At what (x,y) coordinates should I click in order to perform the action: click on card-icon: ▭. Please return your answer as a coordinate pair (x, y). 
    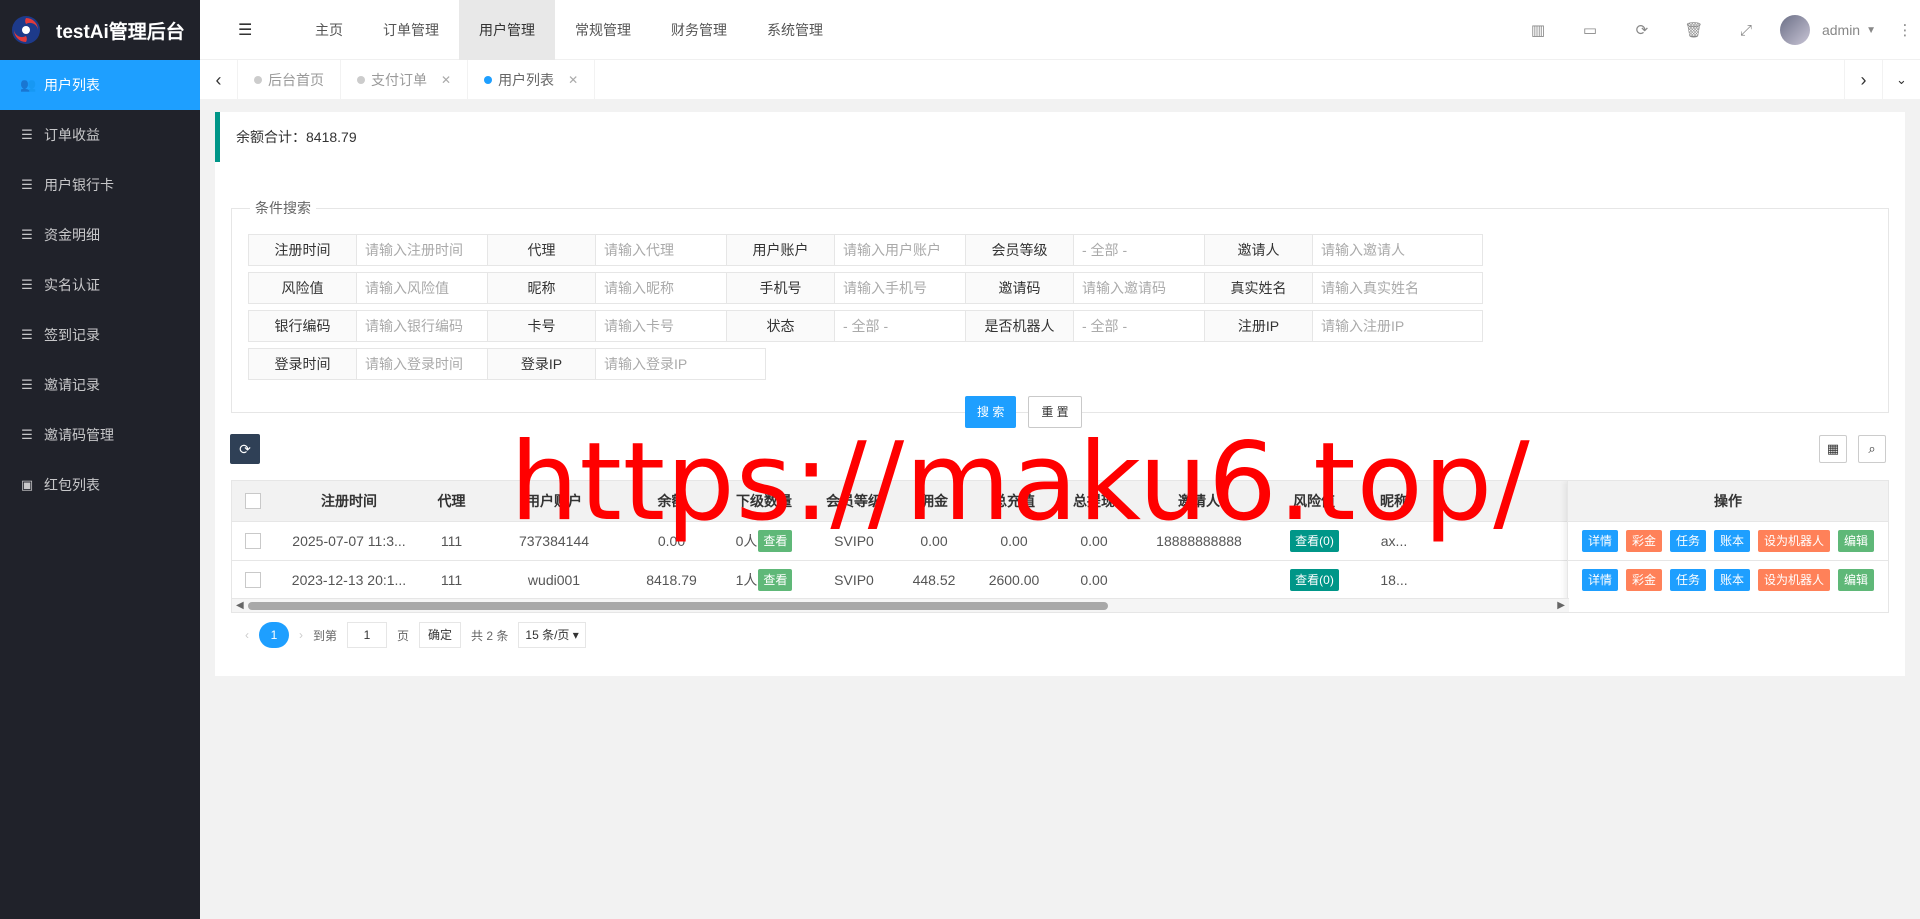
    Looking at the image, I should click on (1590, 30).